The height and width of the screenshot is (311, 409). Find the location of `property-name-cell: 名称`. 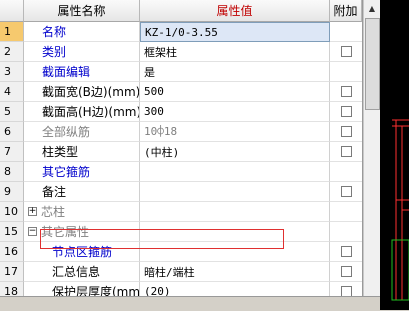

property-name-cell: 名称 is located at coordinates (82, 32).